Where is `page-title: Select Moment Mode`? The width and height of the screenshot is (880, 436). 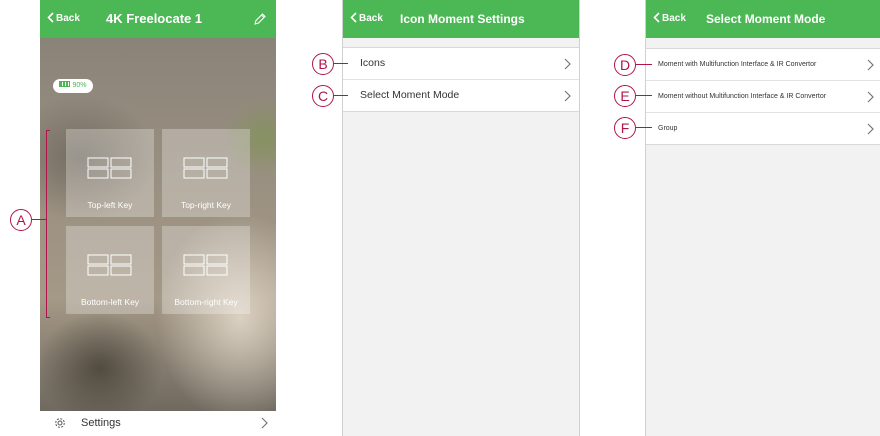 page-title: Select Moment Mode is located at coordinates (766, 19).